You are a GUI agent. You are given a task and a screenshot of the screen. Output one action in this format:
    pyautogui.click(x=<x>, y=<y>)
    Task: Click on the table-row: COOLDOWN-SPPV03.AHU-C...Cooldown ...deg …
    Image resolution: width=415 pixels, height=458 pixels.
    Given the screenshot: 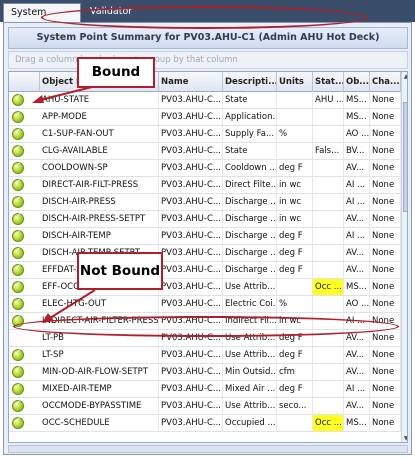 What is the action you would take?
    pyautogui.click(x=205, y=168)
    